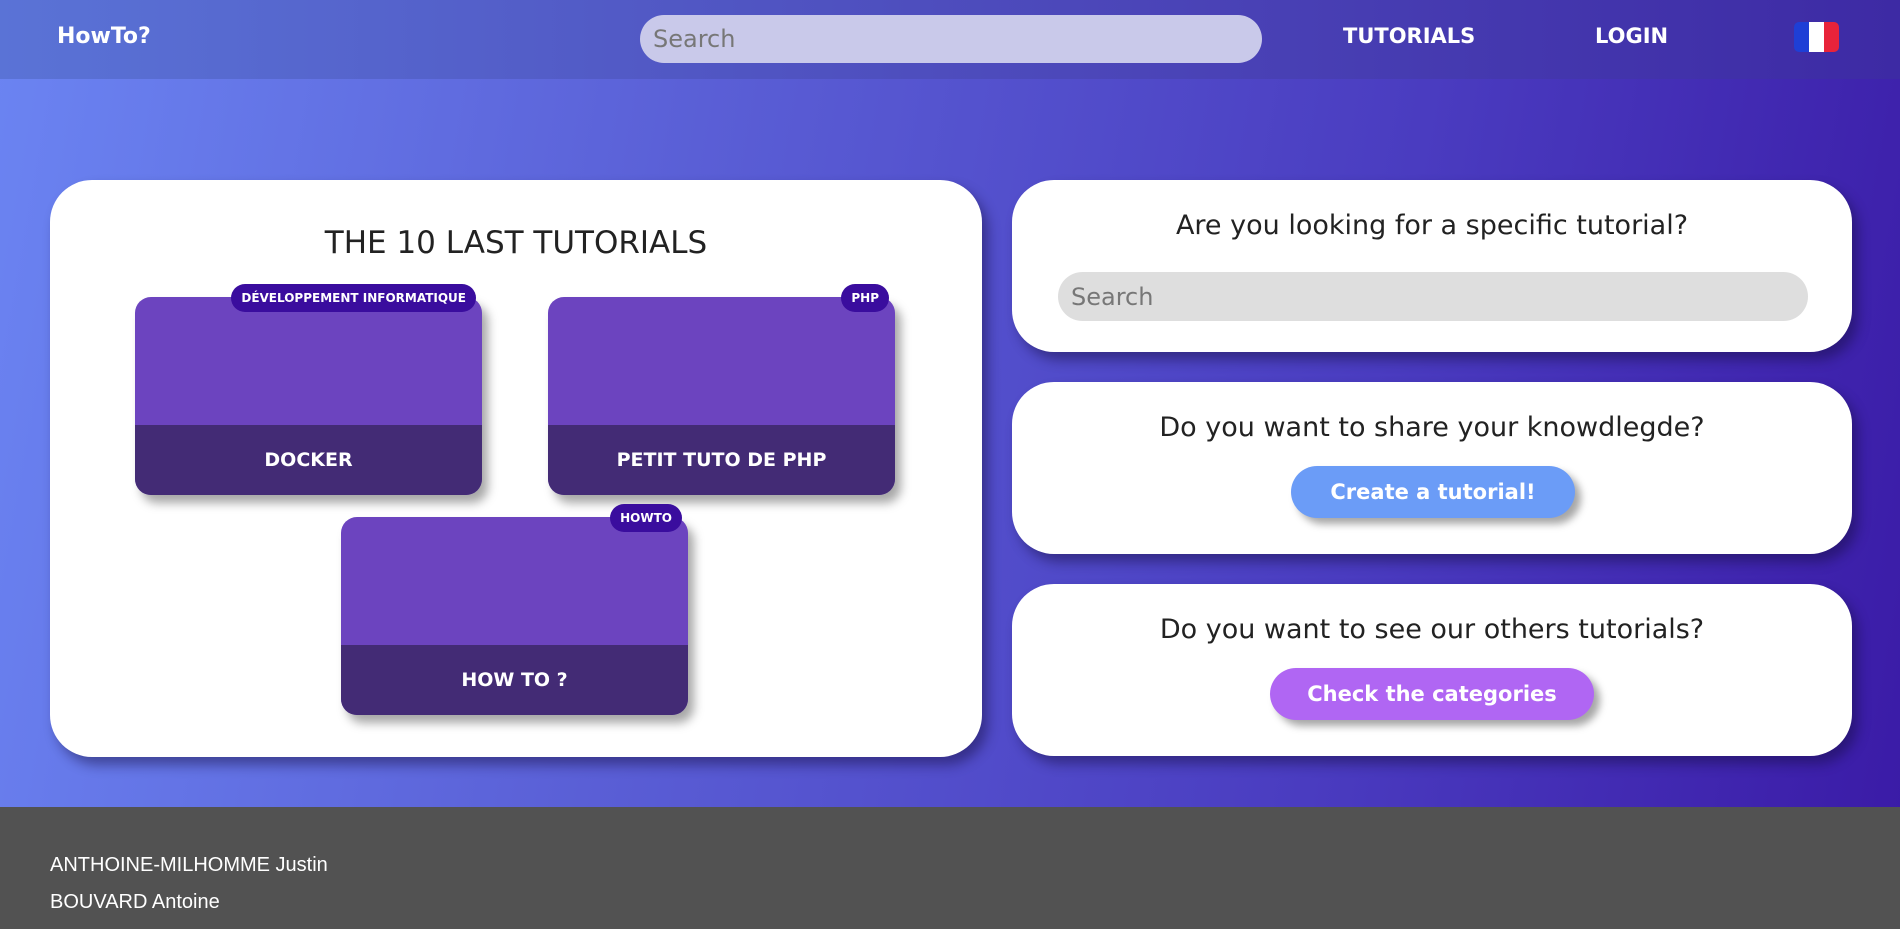 The width and height of the screenshot is (1900, 929). I want to click on flag-stripe-blue, so click(1801, 37).